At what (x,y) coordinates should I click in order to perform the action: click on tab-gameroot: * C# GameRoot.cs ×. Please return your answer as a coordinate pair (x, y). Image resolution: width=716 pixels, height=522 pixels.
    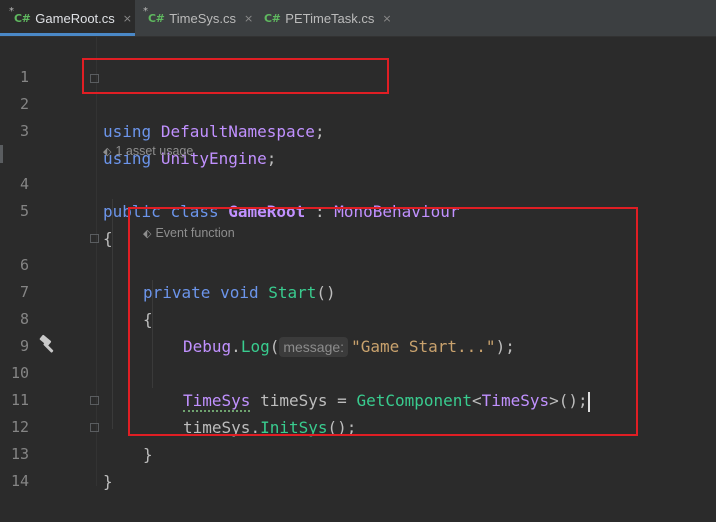
    Looking at the image, I should click on (67, 18).